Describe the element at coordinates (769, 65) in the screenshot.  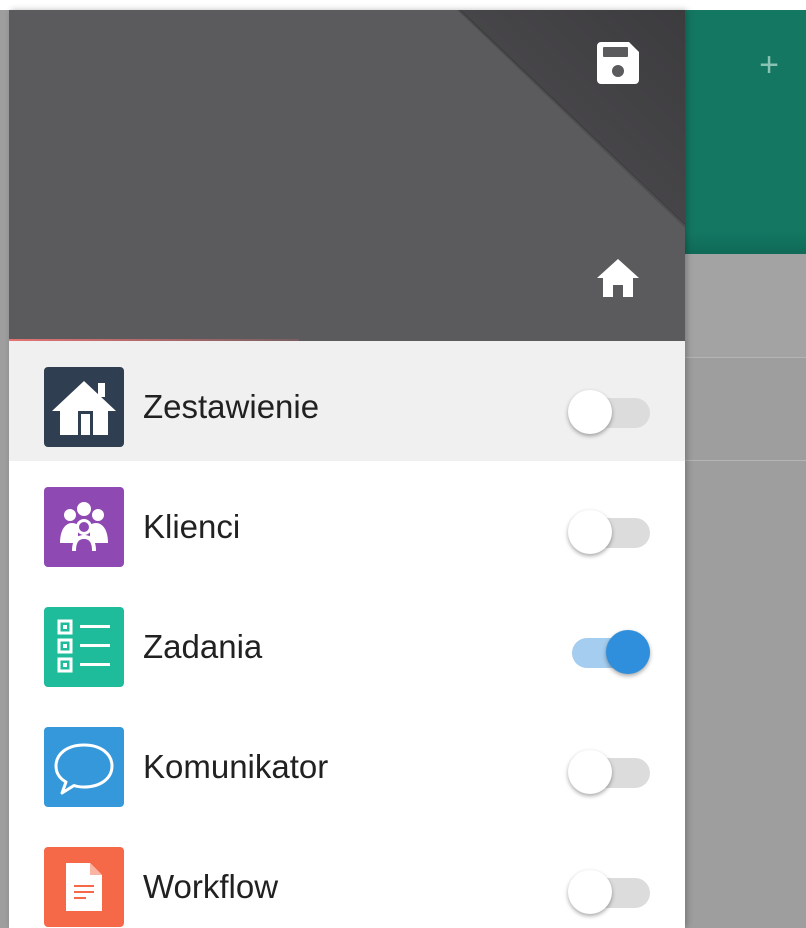
I see `plus-icon: +` at that location.